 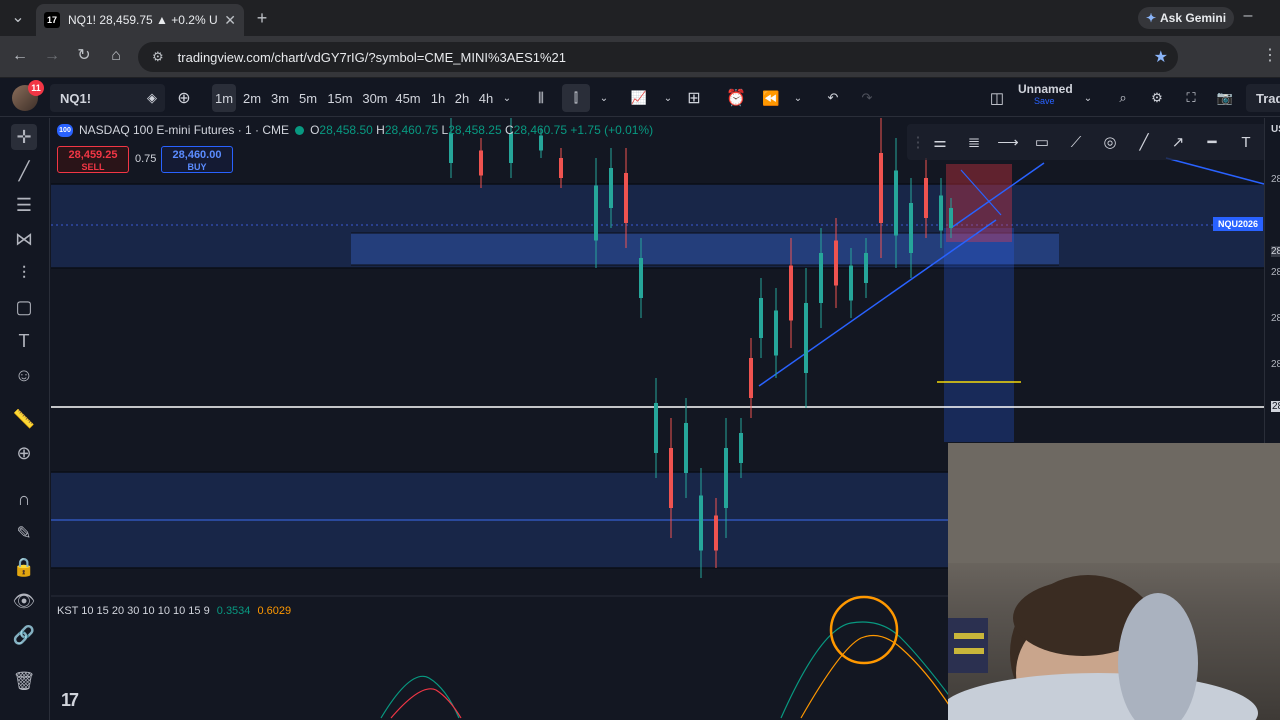 I want to click on indicator-value-1: 0.3534, so click(x=233, y=611).